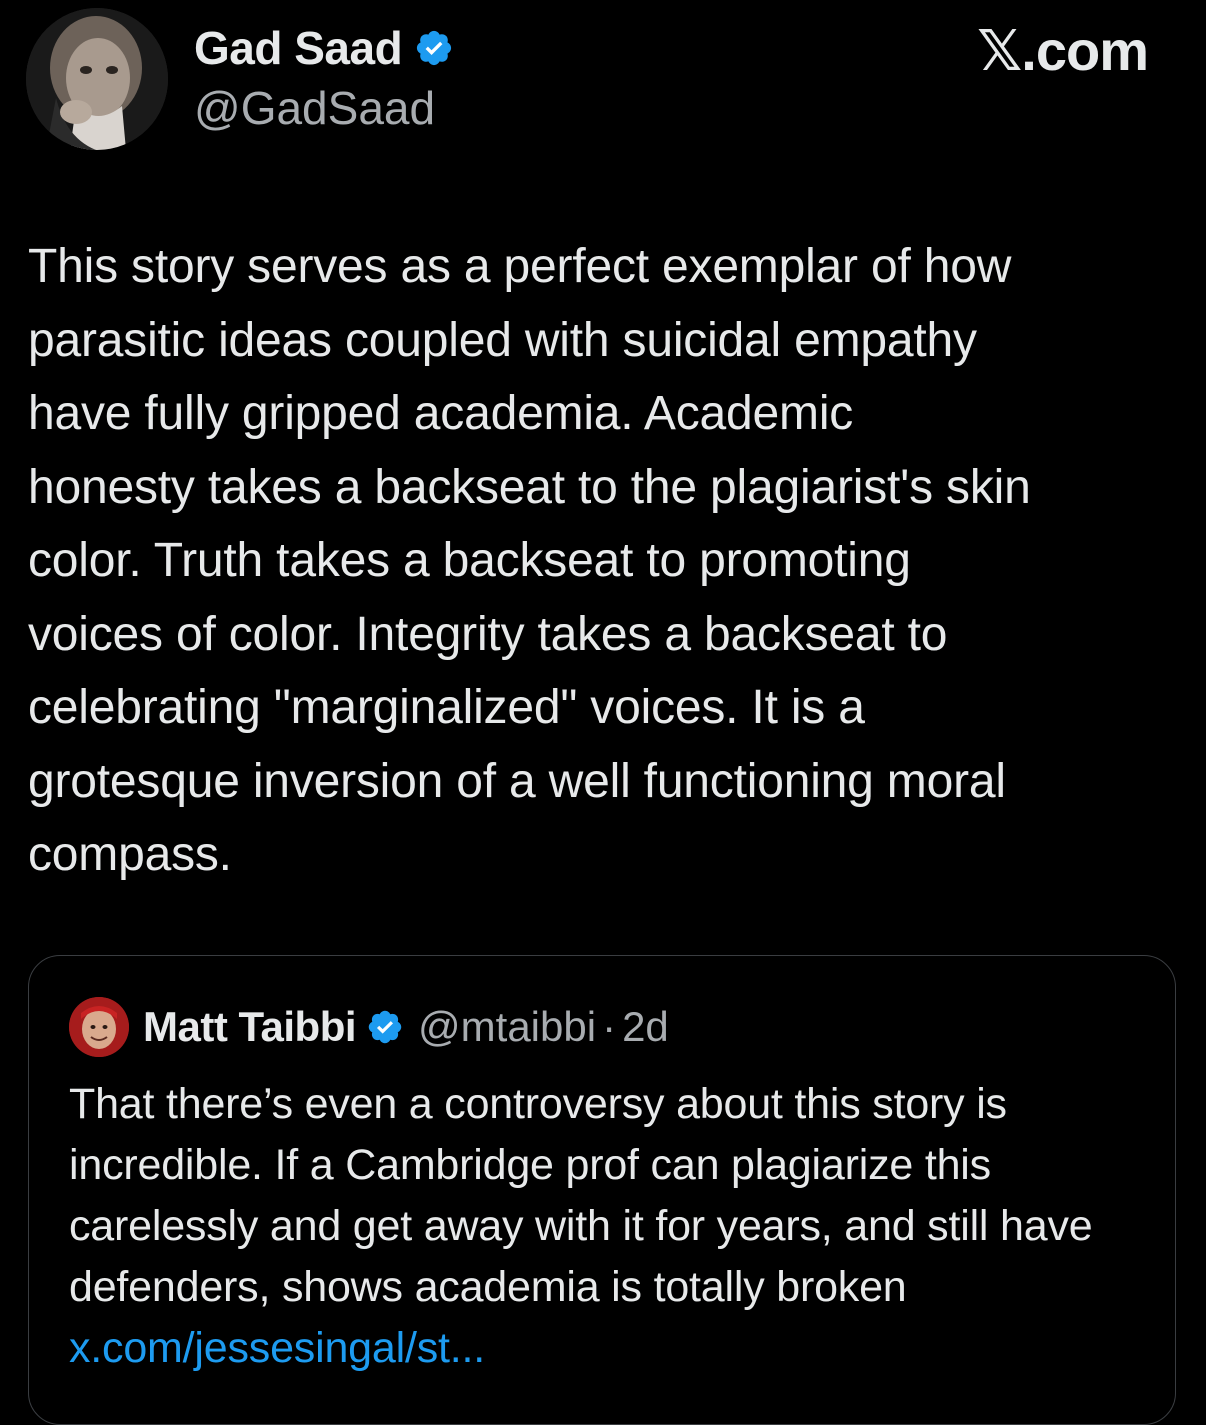 This screenshot has width=1206, height=1425. Describe the element at coordinates (507, 1027) in the screenshot. I see `quoted-author-handle: @mtaibbi` at that location.